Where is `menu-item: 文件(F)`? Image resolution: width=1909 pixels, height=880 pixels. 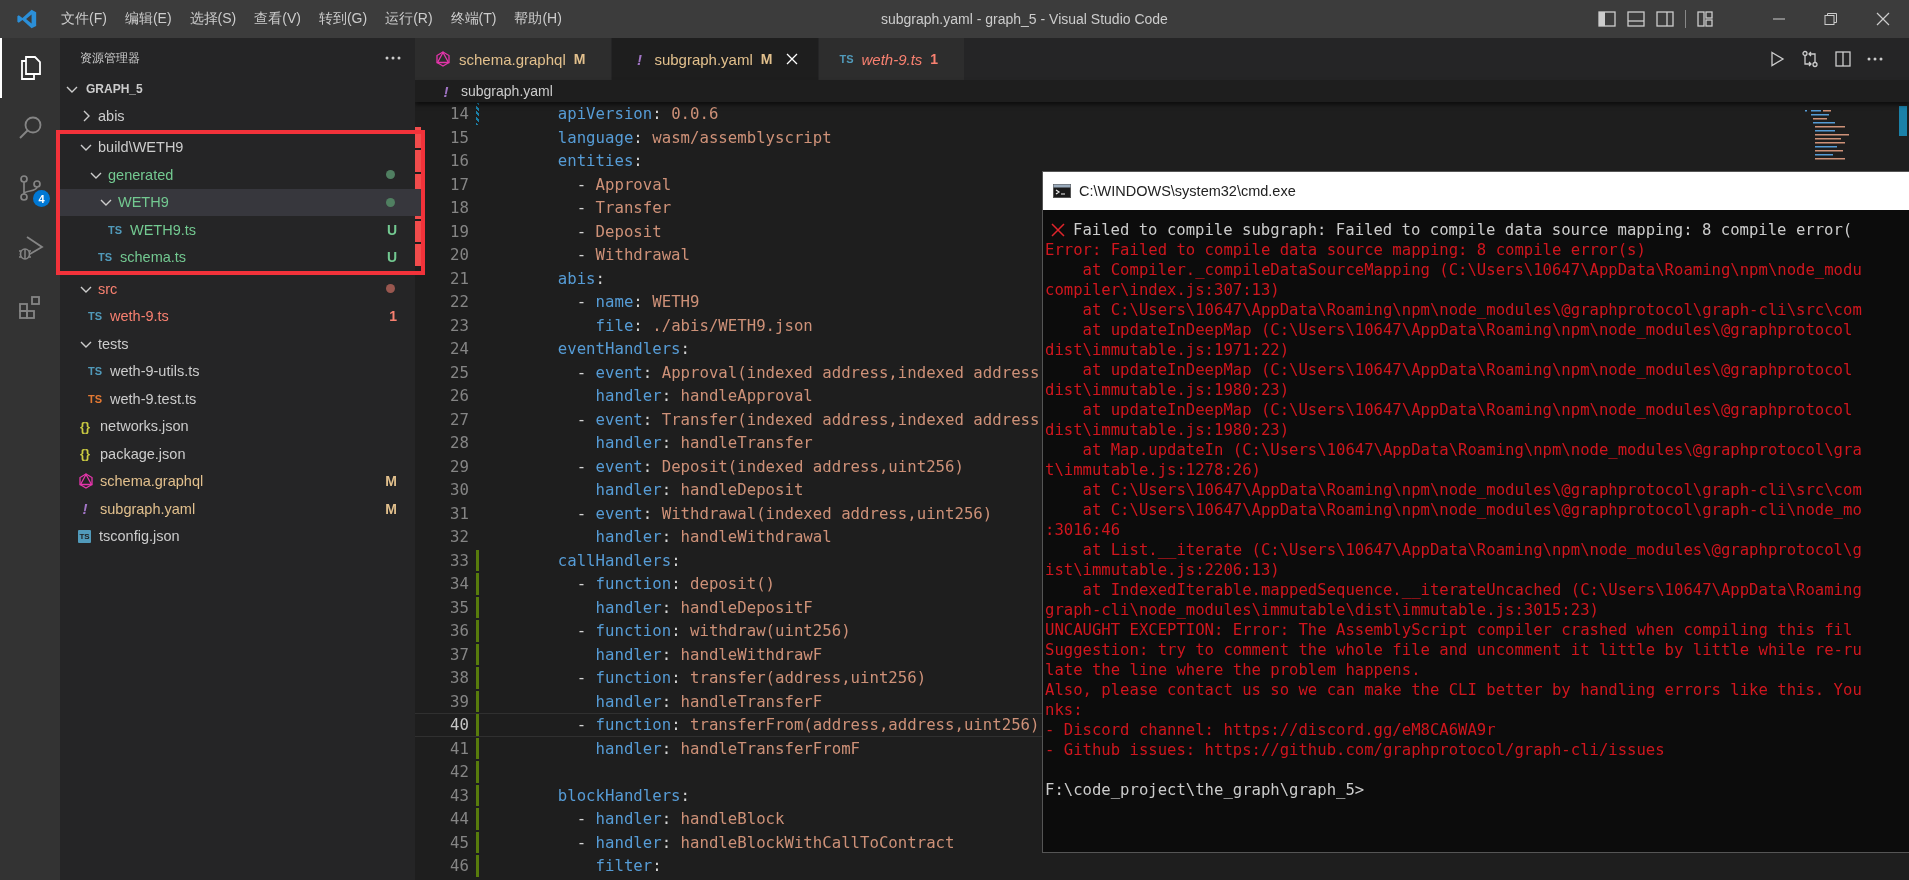
menu-item: 文件(F) is located at coordinates (84, 19).